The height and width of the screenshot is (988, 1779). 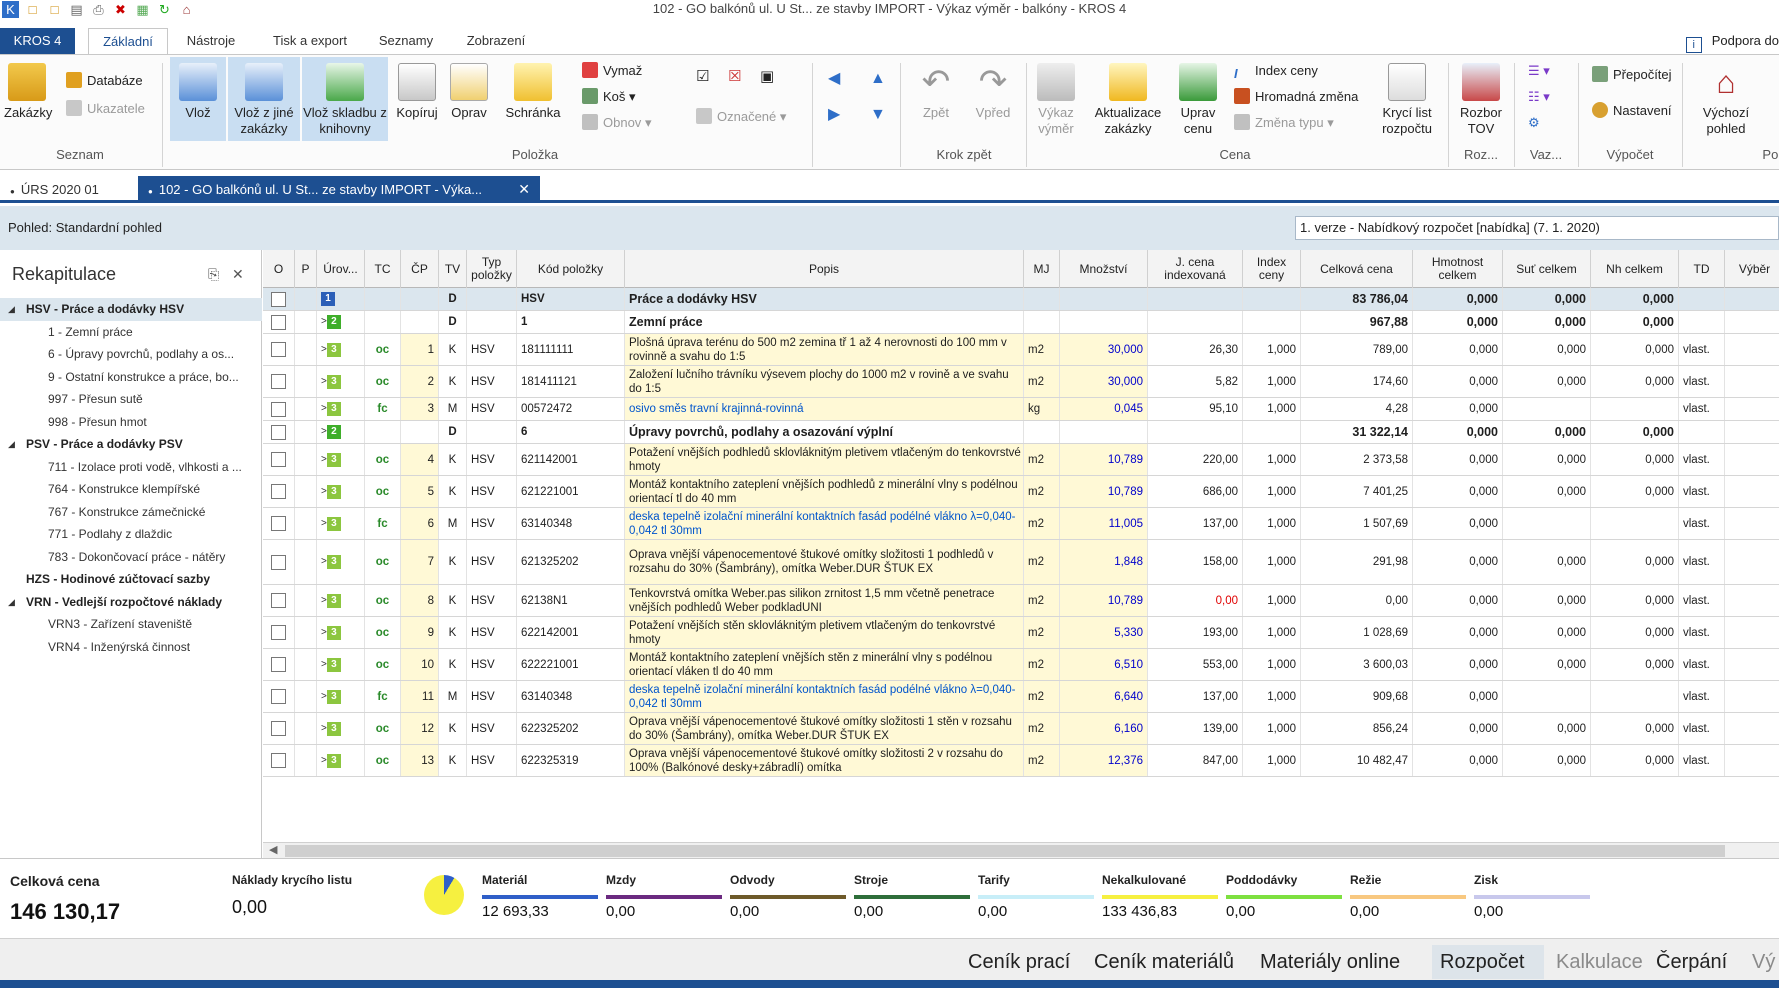 What do you see at coordinates (571, 269) in the screenshot?
I see `column-header: Kód položky` at bounding box center [571, 269].